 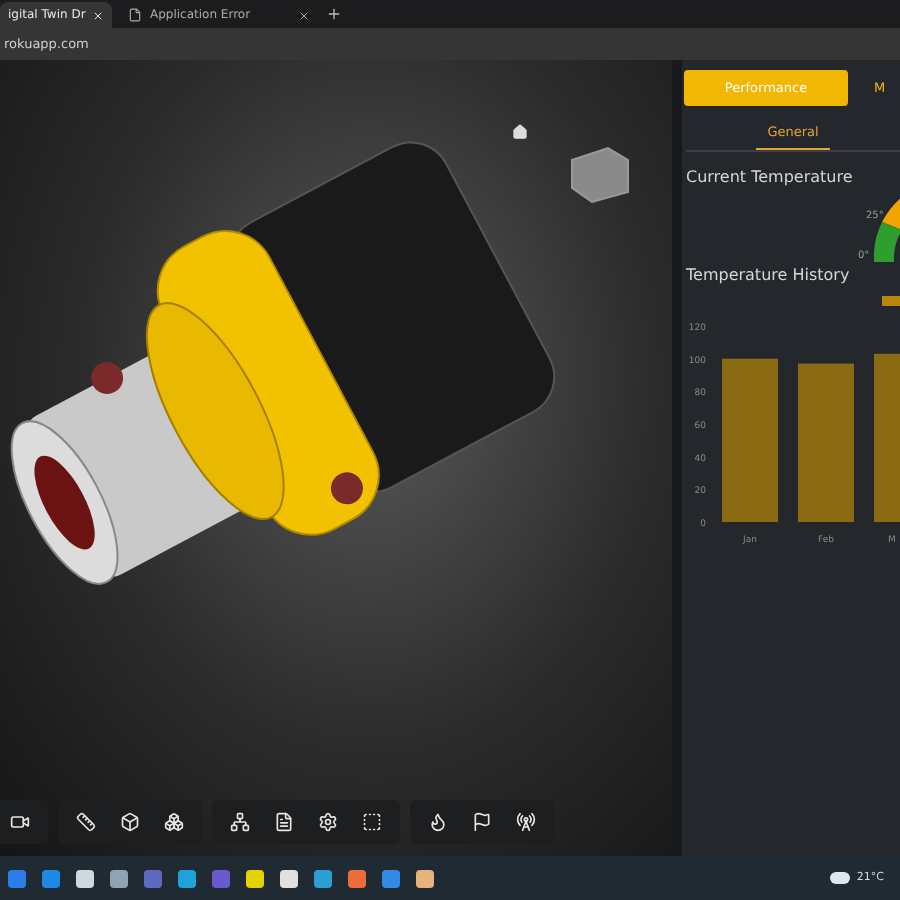 I want to click on square-icon, so click(x=372, y=822).